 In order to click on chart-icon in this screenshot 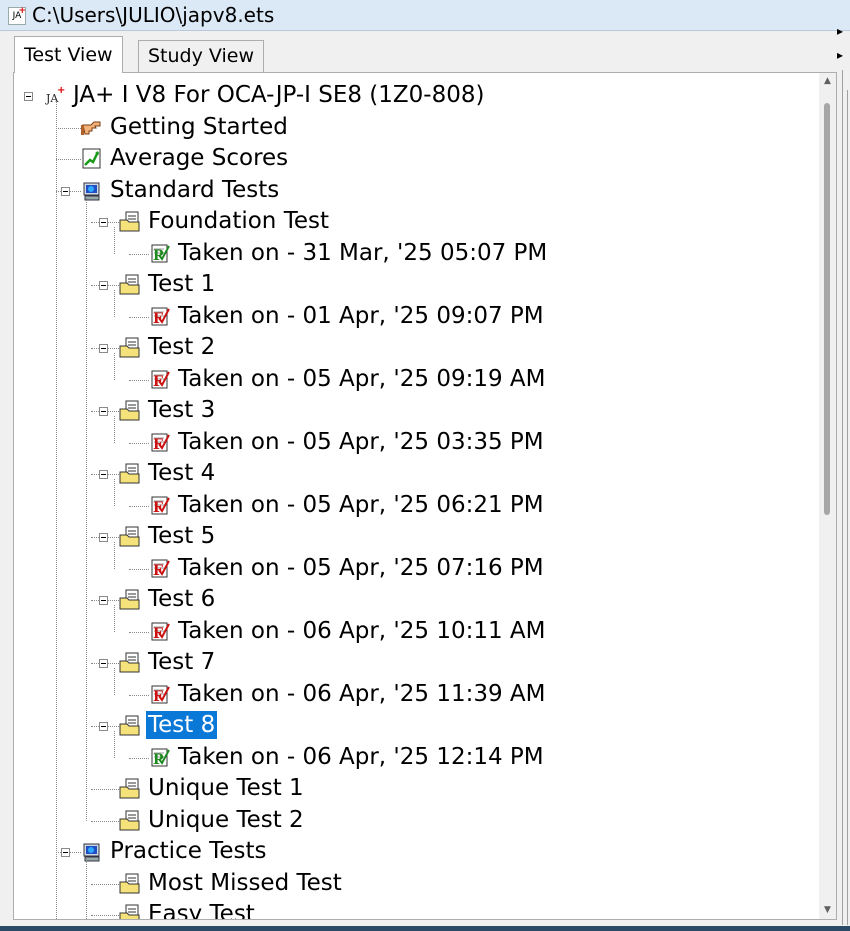, I will do `click(92, 159)`.